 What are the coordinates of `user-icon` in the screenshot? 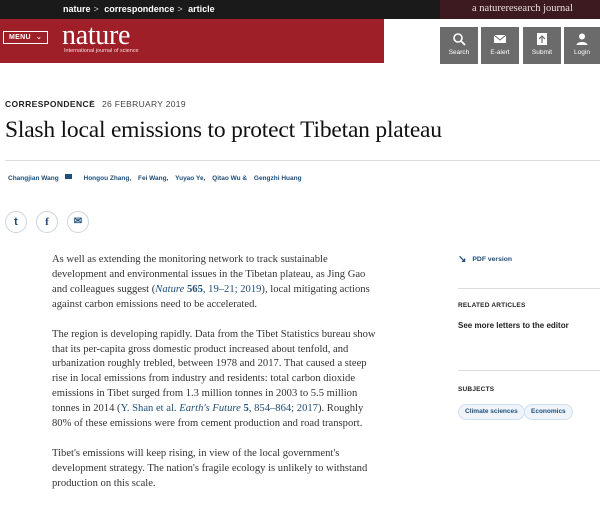 It's located at (582, 38).